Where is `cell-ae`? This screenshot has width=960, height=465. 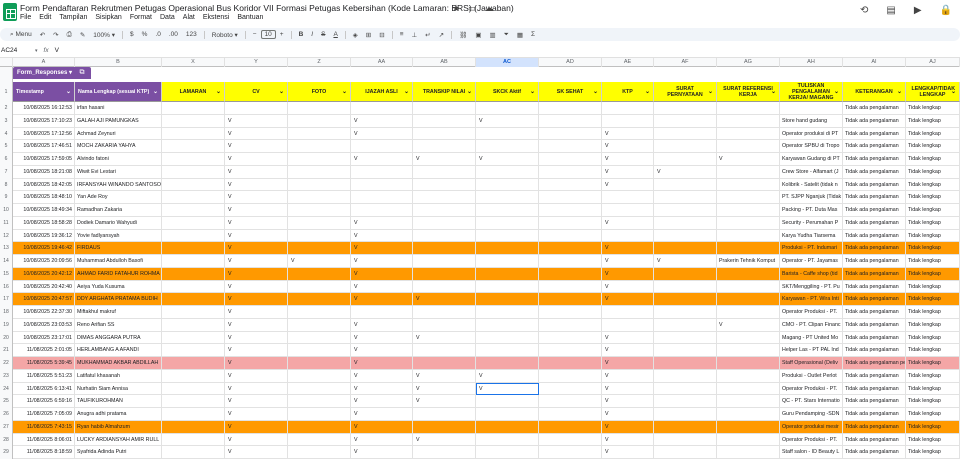
cell-ae is located at coordinates (628, 108).